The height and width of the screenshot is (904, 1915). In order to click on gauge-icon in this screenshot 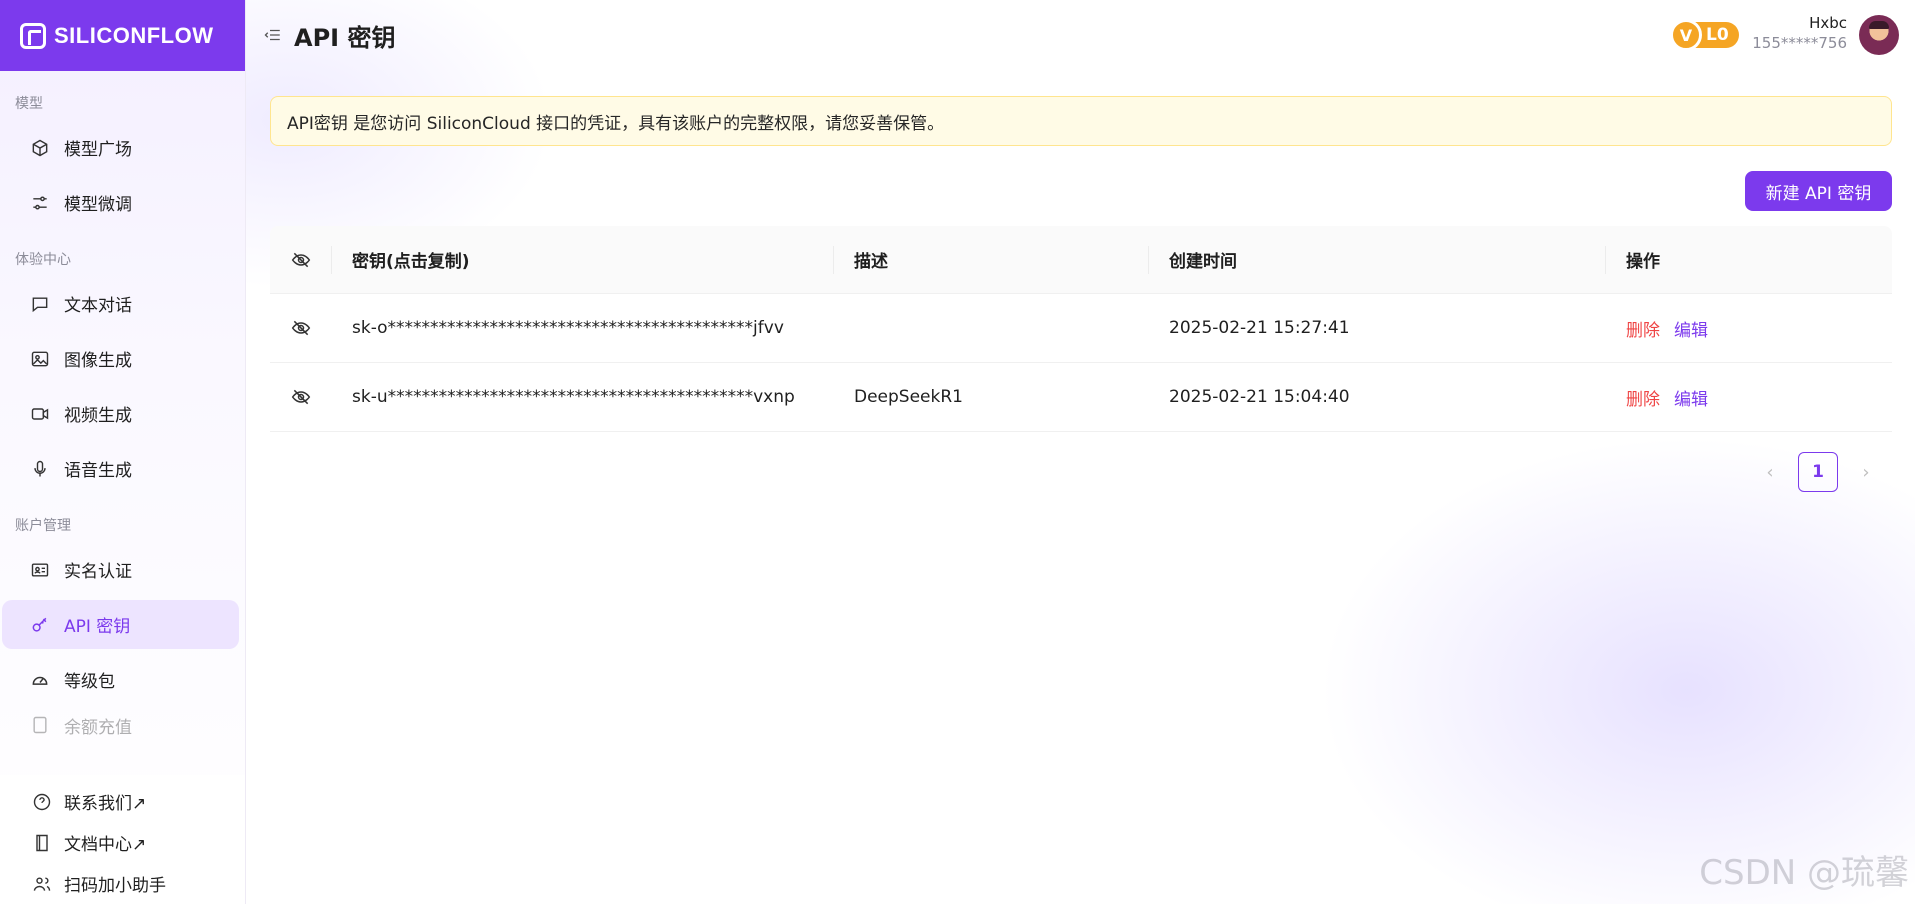, I will do `click(40, 680)`.